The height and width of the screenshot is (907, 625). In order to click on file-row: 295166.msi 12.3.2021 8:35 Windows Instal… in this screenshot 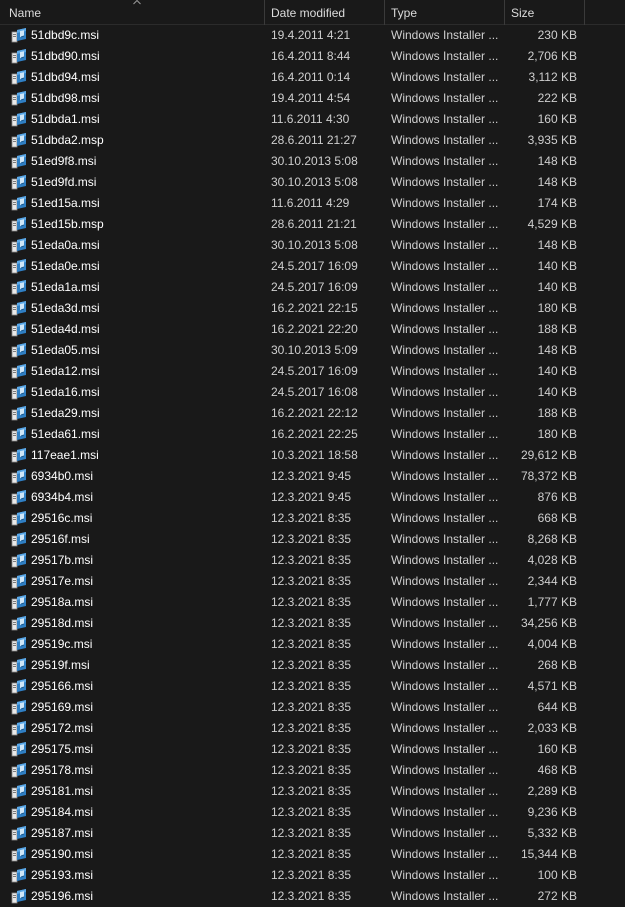, I will do `click(312, 686)`.